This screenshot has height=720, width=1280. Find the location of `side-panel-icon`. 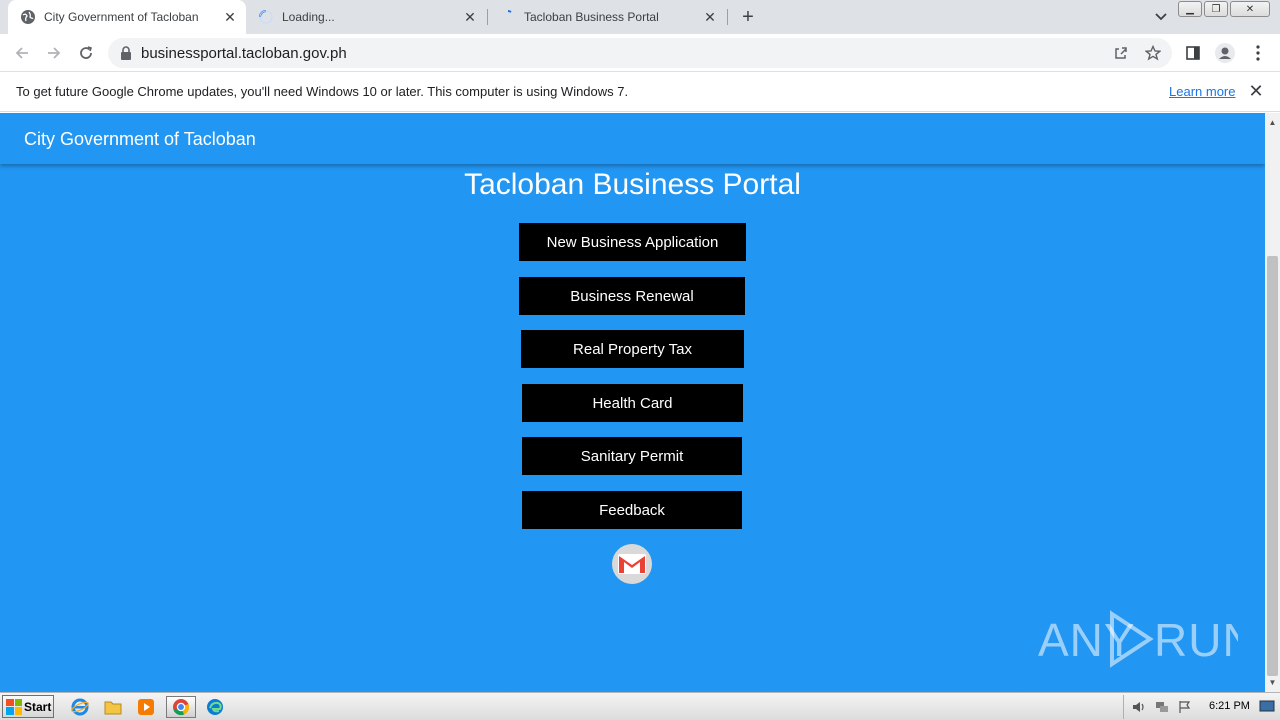

side-panel-icon is located at coordinates (1193, 53).